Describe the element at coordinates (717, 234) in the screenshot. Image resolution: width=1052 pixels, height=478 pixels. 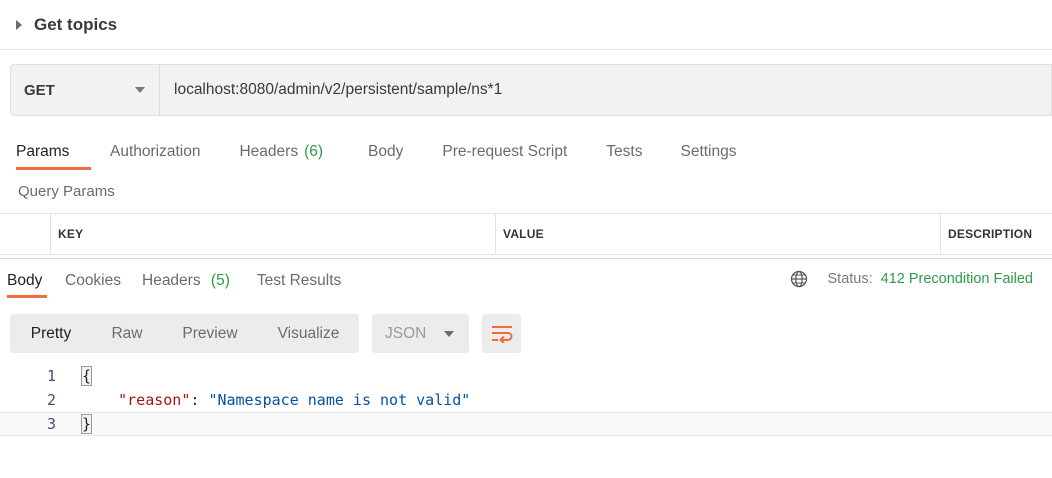
I see `value-column-header: VALUE` at that location.